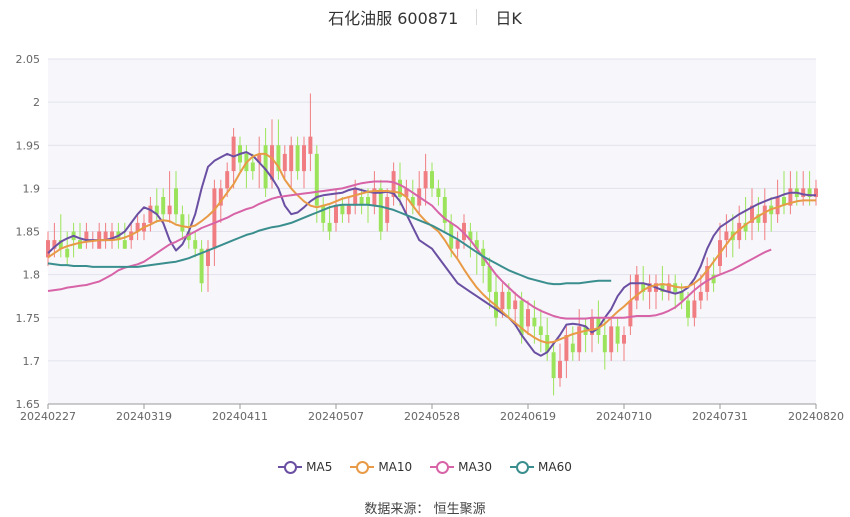  What do you see at coordinates (48, 416) in the screenshot?
I see `x-tick-label: 20240227` at bounding box center [48, 416].